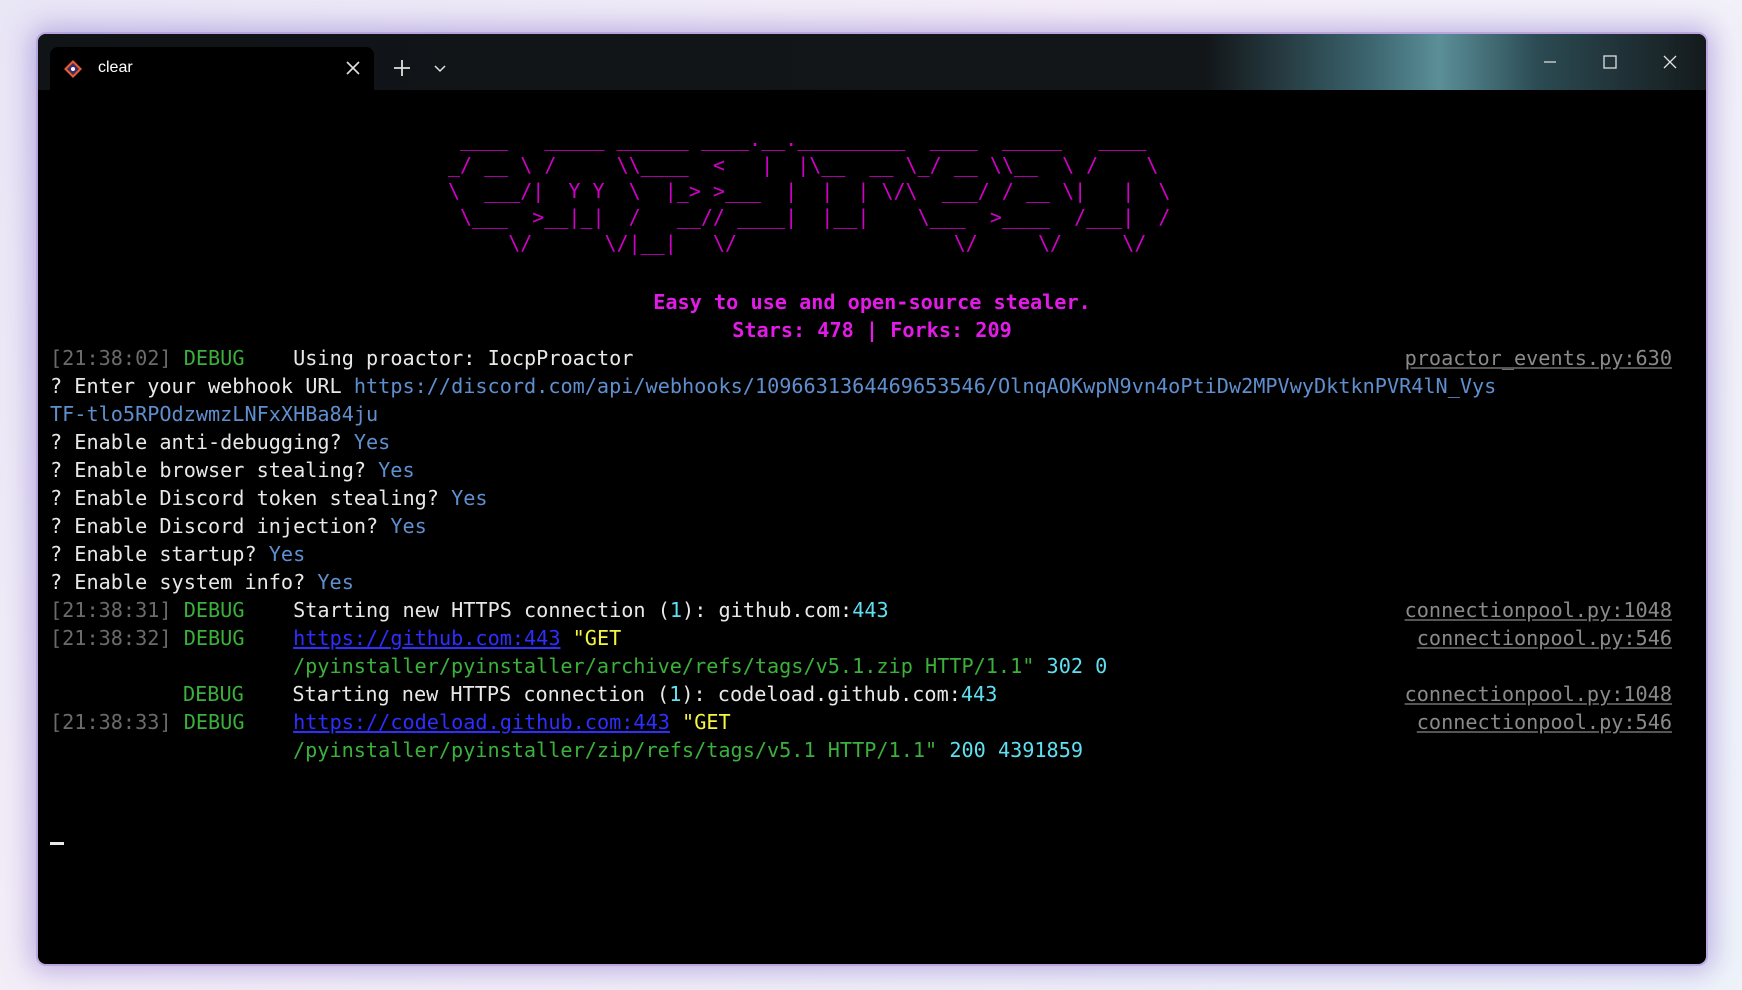 This screenshot has height=990, width=1742. I want to click on minimize-icon, so click(1550, 62).